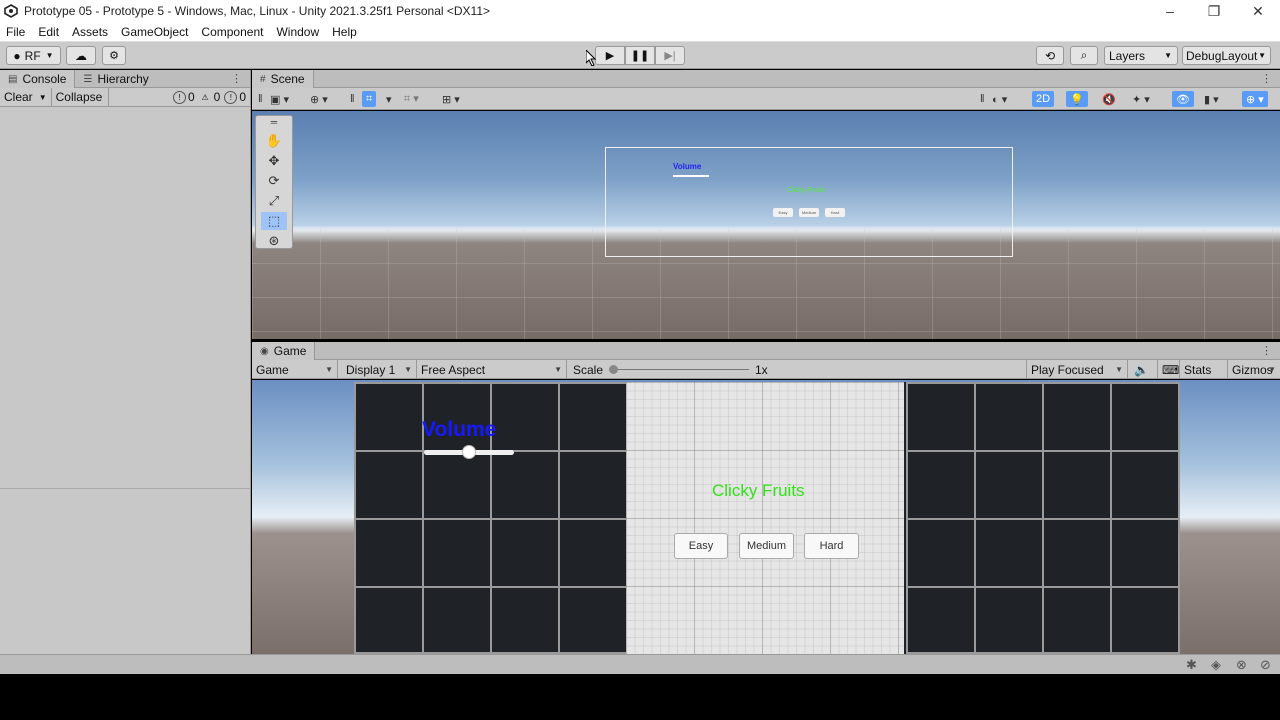 This screenshot has width=1280, height=720. I want to click on tab-scene: # Scene, so click(283, 79).